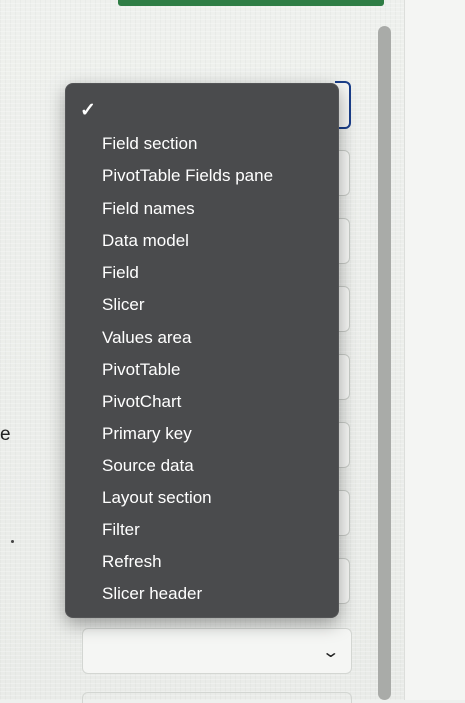  Describe the element at coordinates (141, 370) in the screenshot. I see `menu-item-pivottable: PivotTable` at that location.